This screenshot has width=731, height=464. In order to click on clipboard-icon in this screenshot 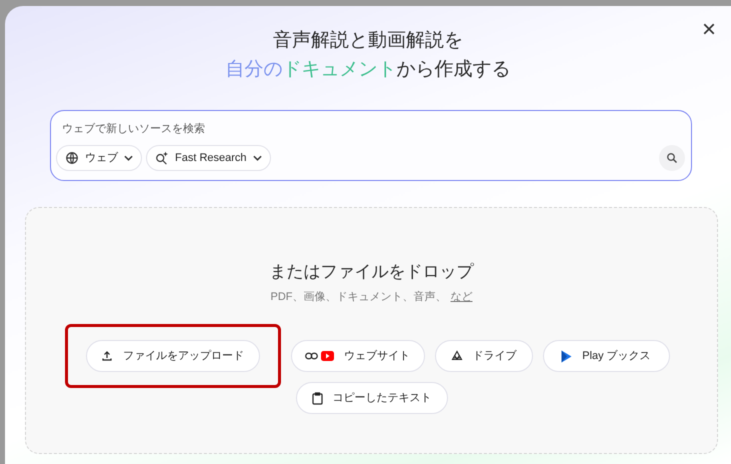, I will do `click(317, 398)`.